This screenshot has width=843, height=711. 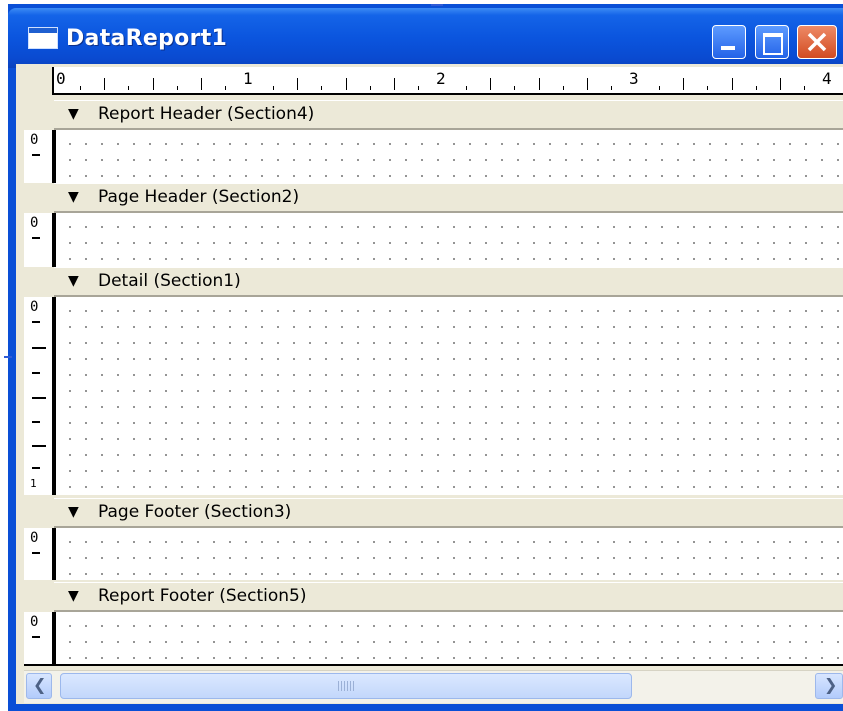 What do you see at coordinates (195, 512) in the screenshot?
I see `section-label: Page Footer (Section3)` at bounding box center [195, 512].